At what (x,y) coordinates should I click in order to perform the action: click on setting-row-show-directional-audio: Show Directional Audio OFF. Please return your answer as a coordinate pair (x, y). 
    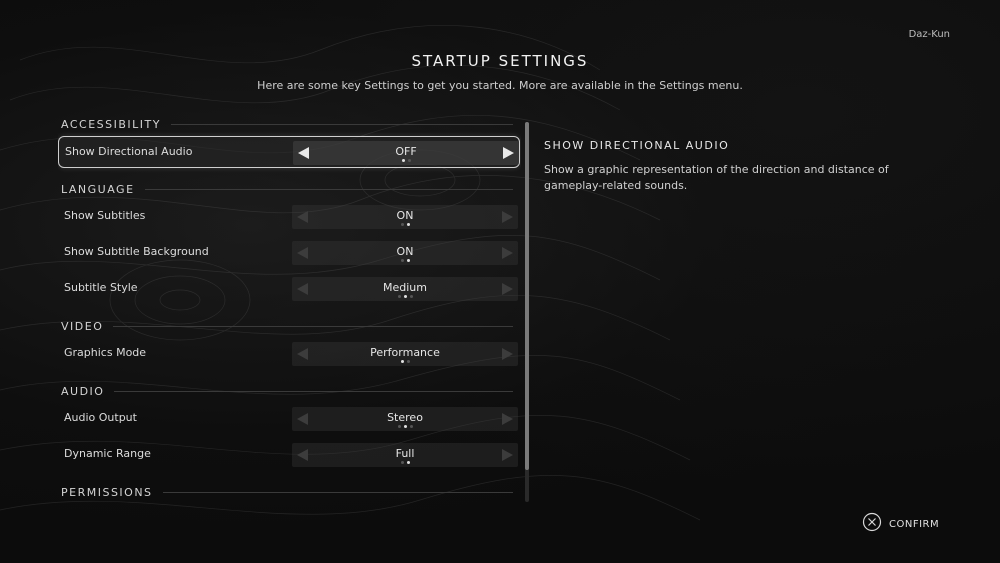
    Looking at the image, I should click on (289, 152).